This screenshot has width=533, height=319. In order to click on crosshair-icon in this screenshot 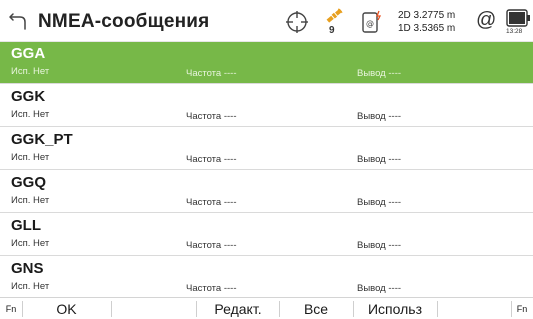, I will do `click(297, 22)`.